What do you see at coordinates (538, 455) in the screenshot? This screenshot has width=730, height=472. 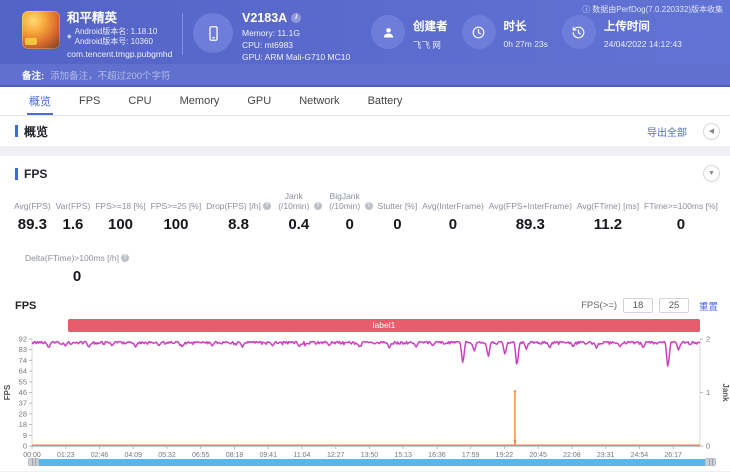 I see `svg-text: 20:45` at bounding box center [538, 455].